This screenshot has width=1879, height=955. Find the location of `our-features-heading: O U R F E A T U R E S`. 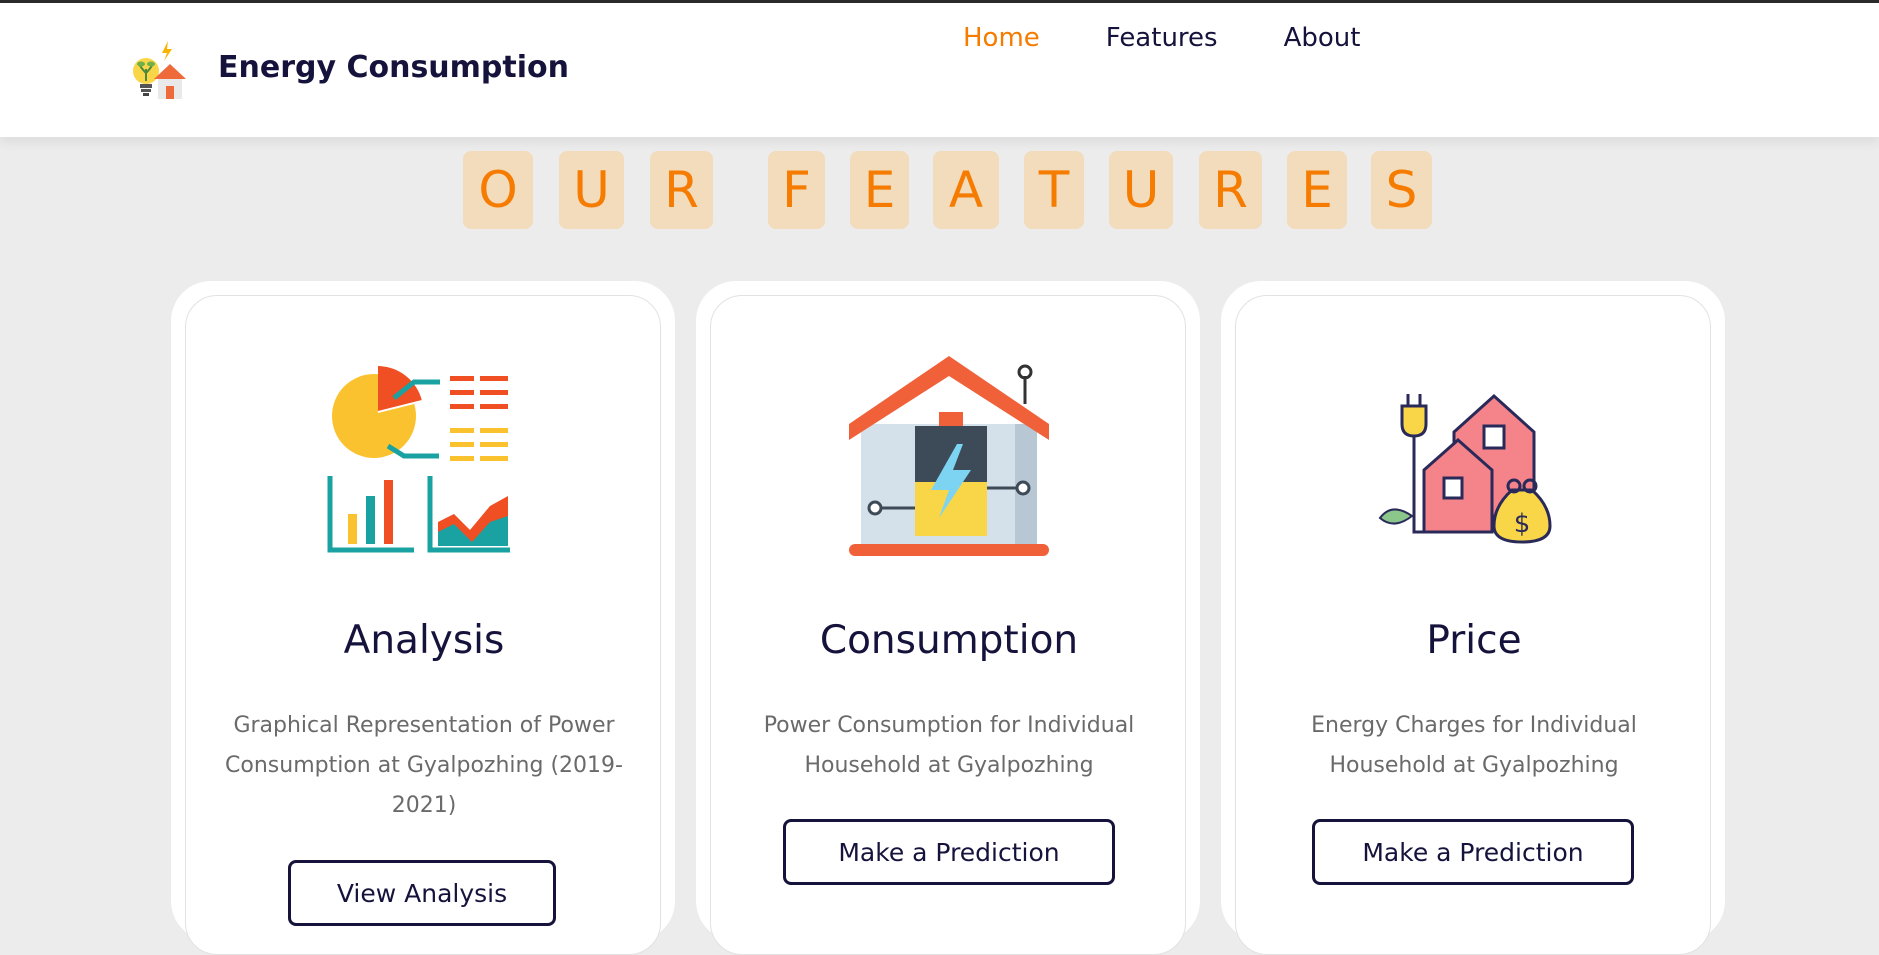

our-features-heading: O U R F E A T U R E S is located at coordinates (939, 191).